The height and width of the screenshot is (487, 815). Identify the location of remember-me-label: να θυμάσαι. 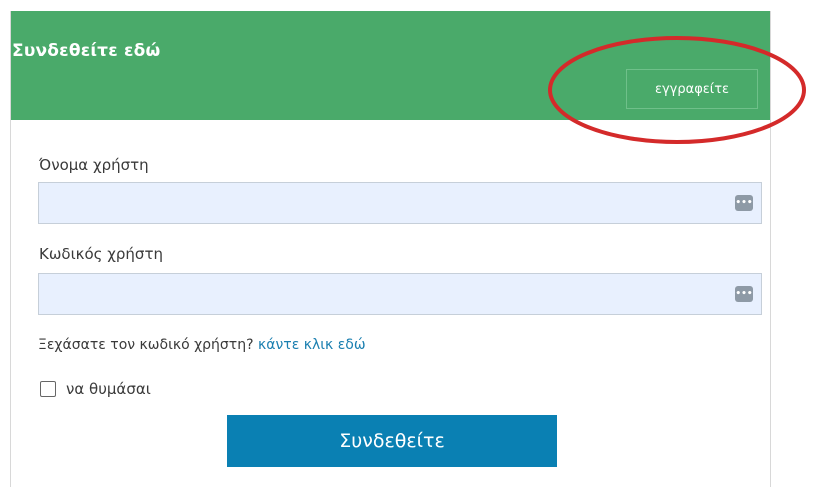
(108, 389).